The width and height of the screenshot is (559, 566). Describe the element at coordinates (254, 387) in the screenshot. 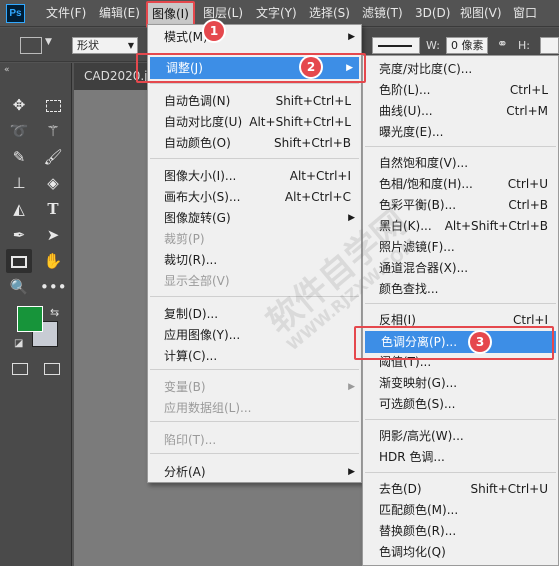

I see `image-menu-item-variables: 变量(B) ▶` at that location.